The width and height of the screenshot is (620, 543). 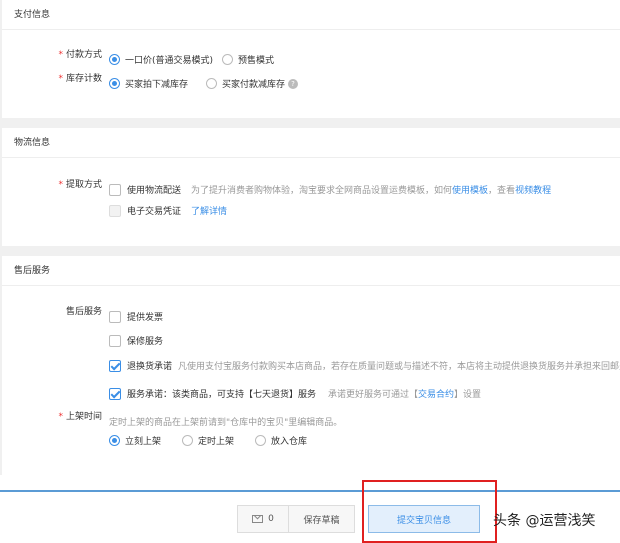 I want to click on checkbox-label: 使用物流配送, so click(x=154, y=191).